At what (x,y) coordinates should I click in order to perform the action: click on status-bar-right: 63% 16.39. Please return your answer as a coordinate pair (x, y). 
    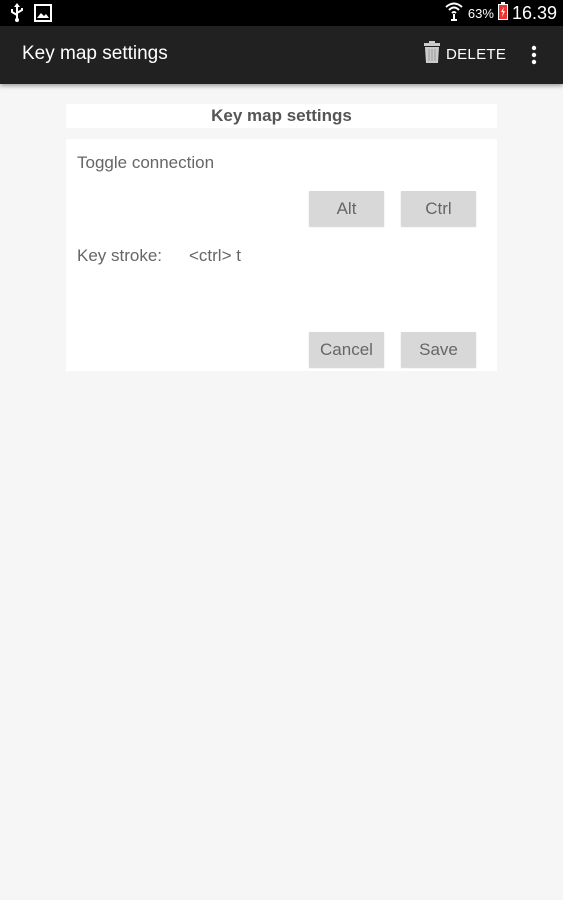
    Looking at the image, I should click on (500, 13).